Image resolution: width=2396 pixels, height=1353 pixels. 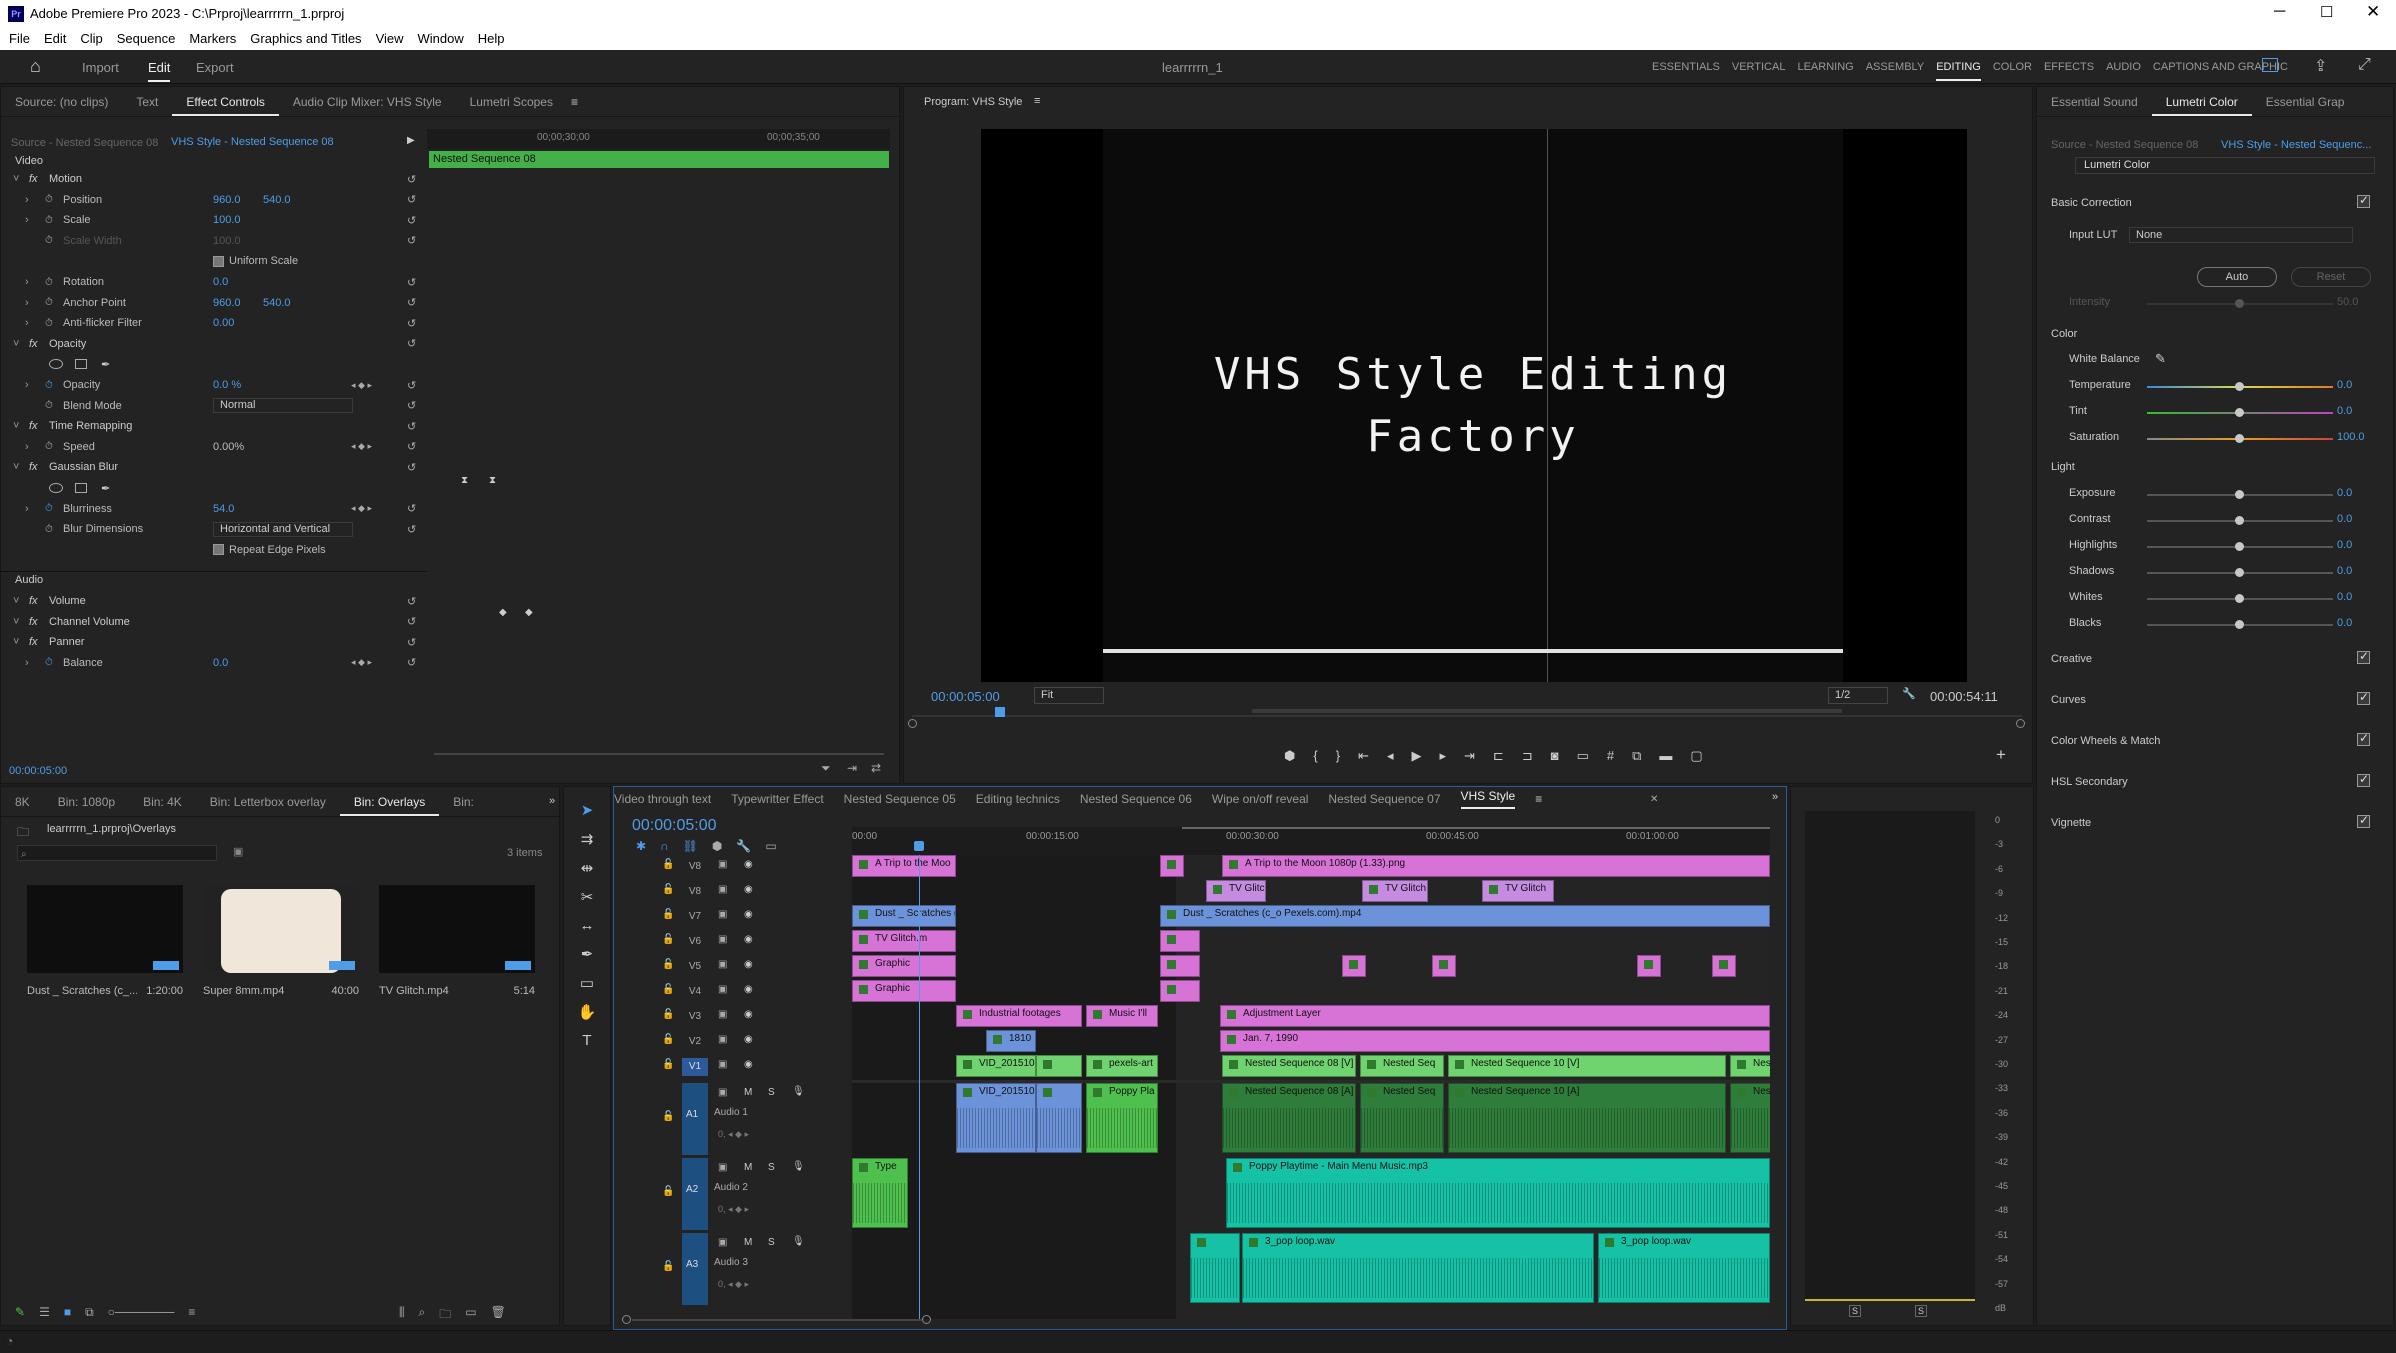 I want to click on timeline-clip: Nested Sequence 08 [A], so click(x=1289, y=1118).